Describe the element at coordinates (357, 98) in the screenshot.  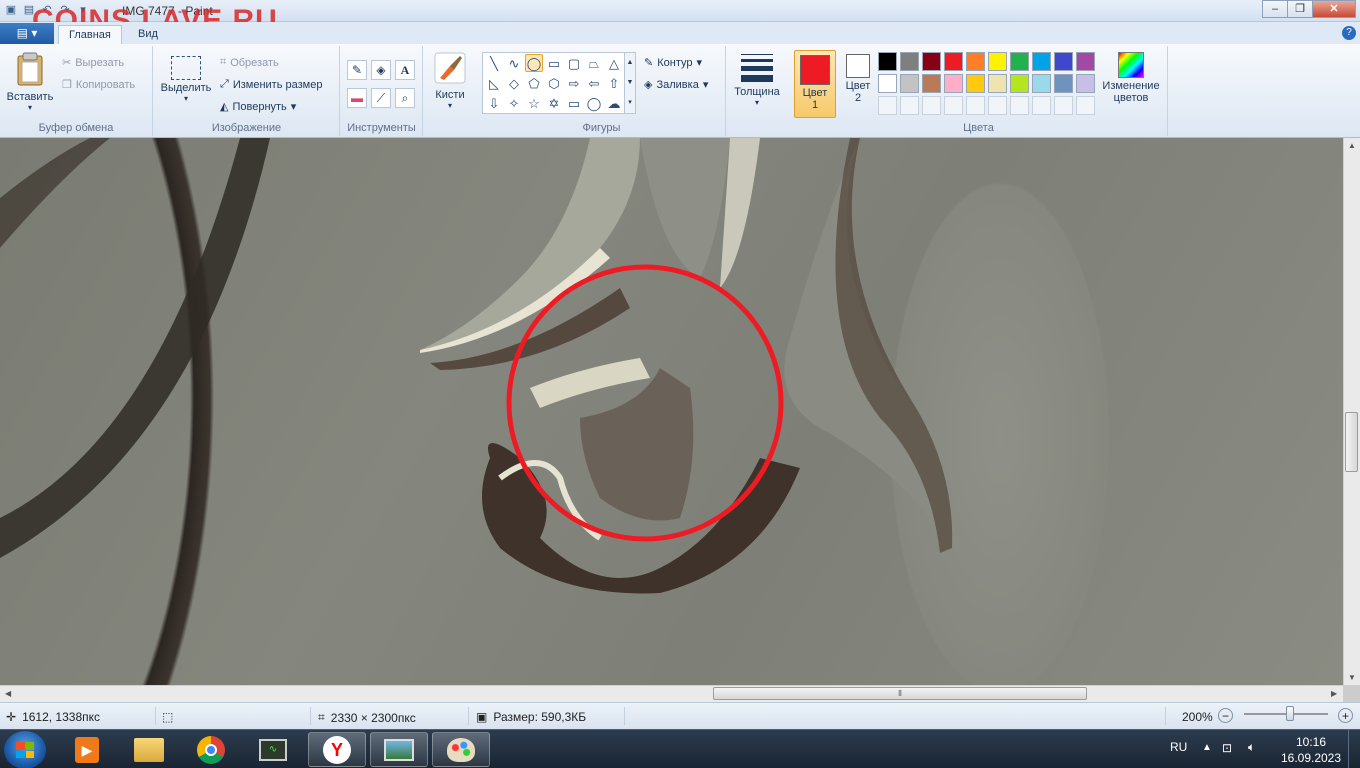
I see `eraser-icon: ▬` at that location.